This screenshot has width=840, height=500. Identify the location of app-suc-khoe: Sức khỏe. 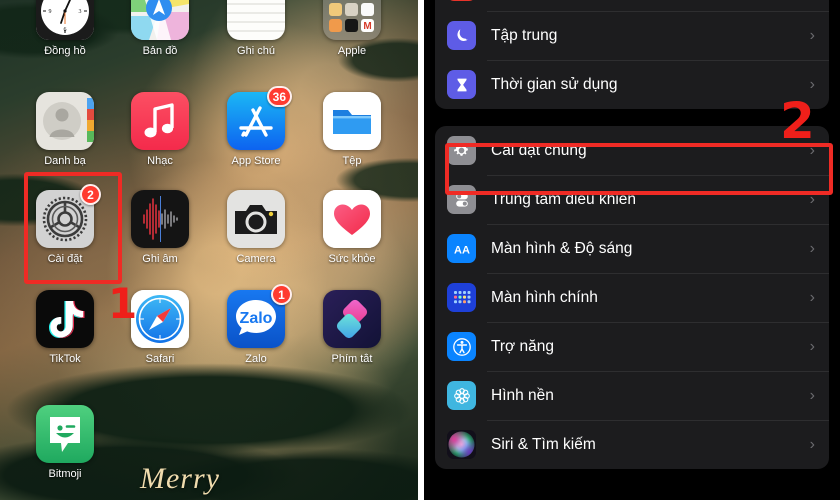
(352, 227).